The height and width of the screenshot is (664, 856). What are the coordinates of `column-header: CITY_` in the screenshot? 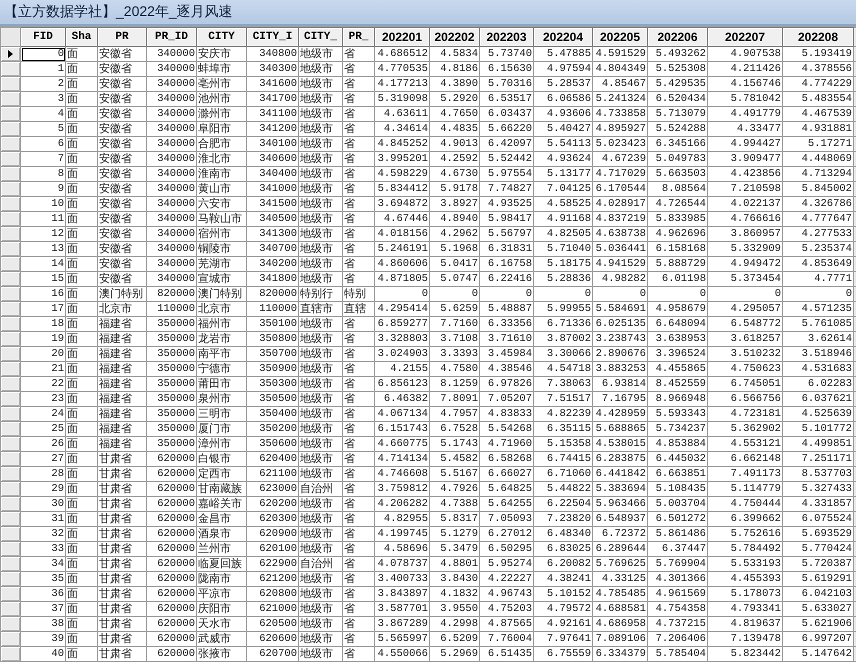 It's located at (320, 37).